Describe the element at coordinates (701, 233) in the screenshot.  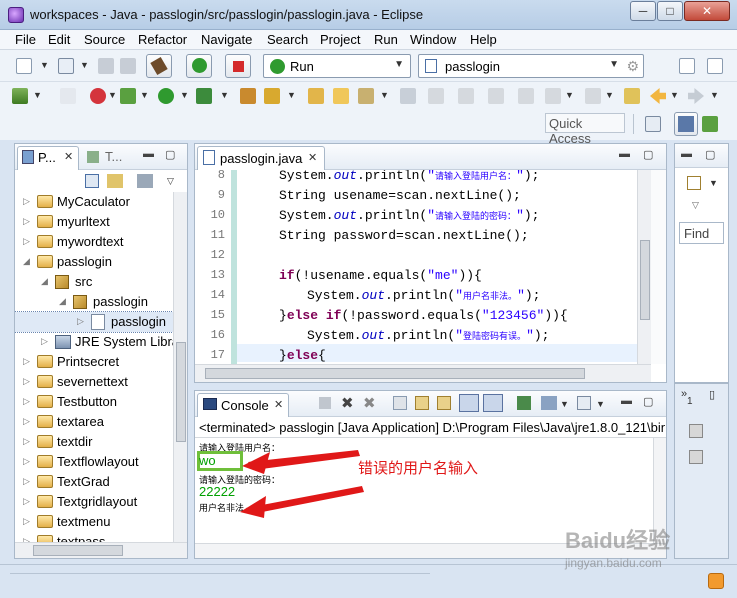
I see `find-input: Find` at that location.